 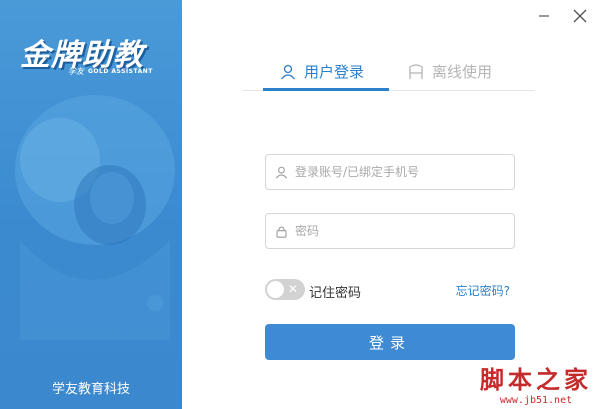 I want to click on tab-user-login: 用户登录, so click(x=322, y=71).